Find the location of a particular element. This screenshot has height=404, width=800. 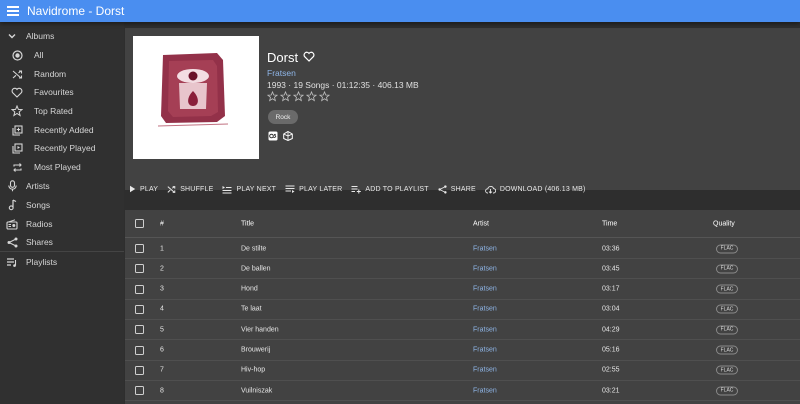

track-number: 6 is located at coordinates (162, 350).